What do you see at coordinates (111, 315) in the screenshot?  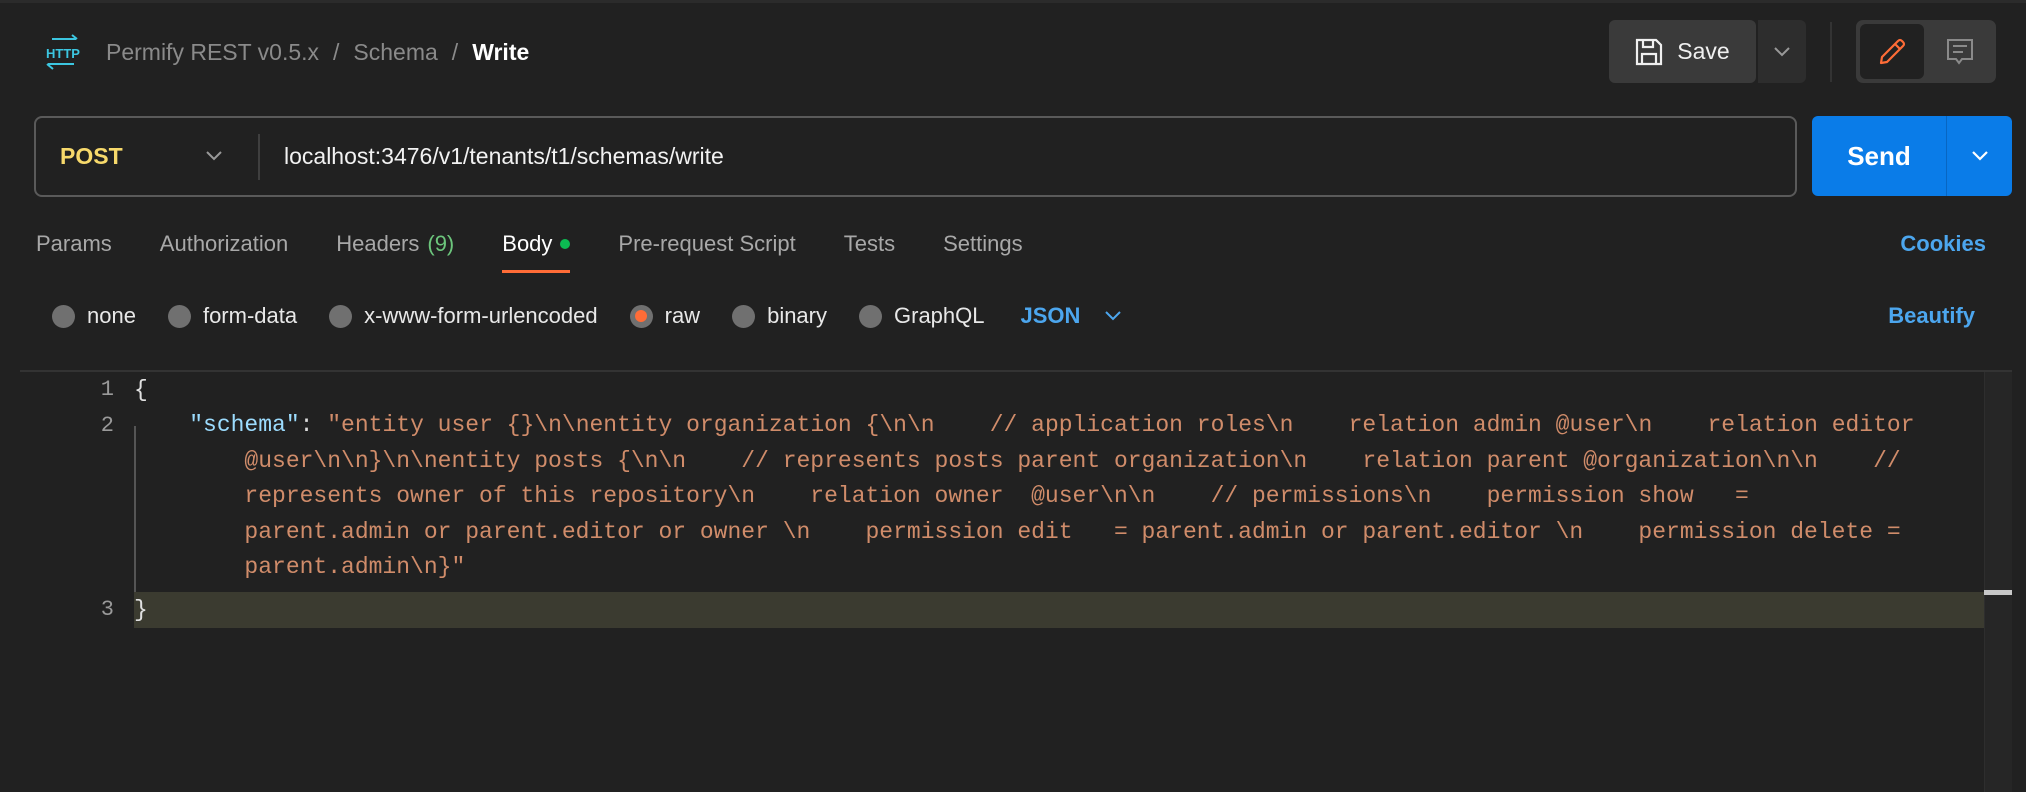 I see `radio-label: none` at bounding box center [111, 315].